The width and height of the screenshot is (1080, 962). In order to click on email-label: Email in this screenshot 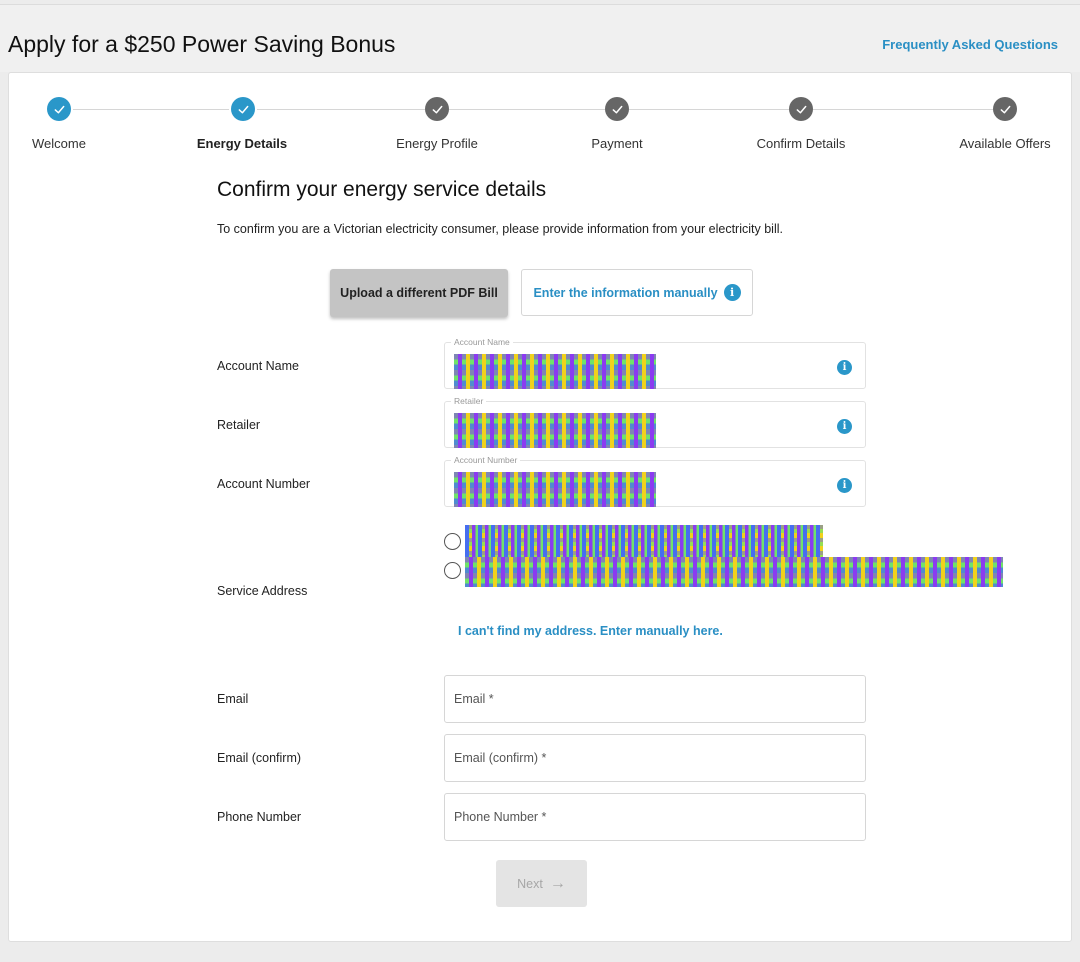, I will do `click(233, 699)`.